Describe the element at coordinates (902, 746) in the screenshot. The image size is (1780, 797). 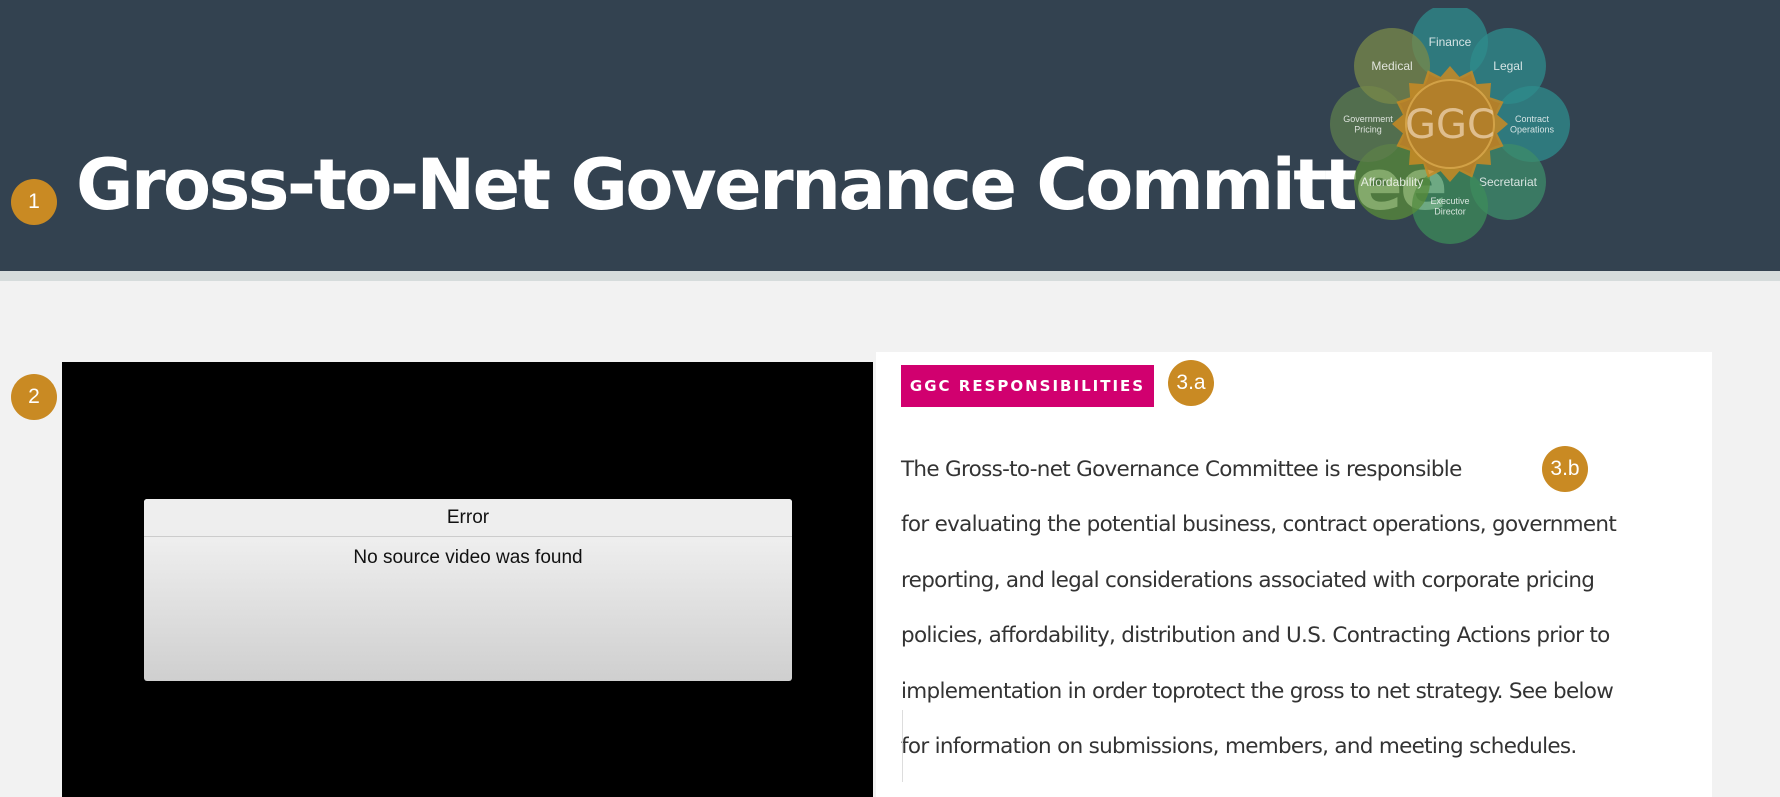
I see `text-cursor` at that location.